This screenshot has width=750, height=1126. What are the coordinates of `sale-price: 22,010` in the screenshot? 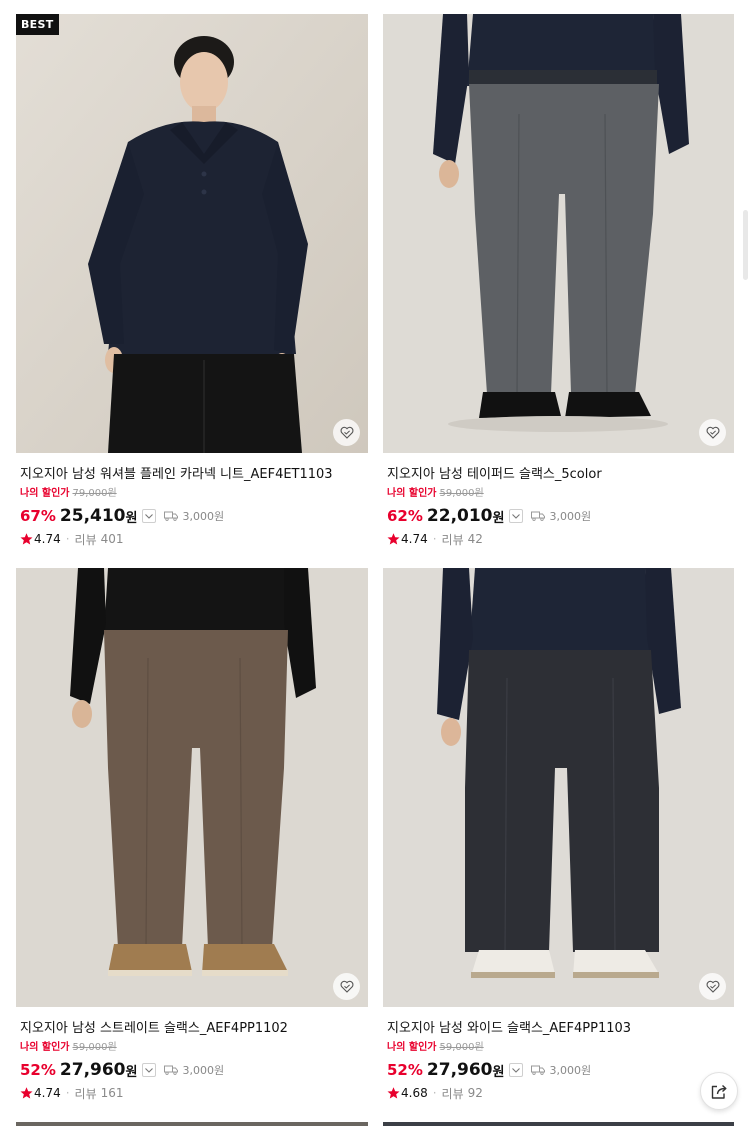 It's located at (459, 516).